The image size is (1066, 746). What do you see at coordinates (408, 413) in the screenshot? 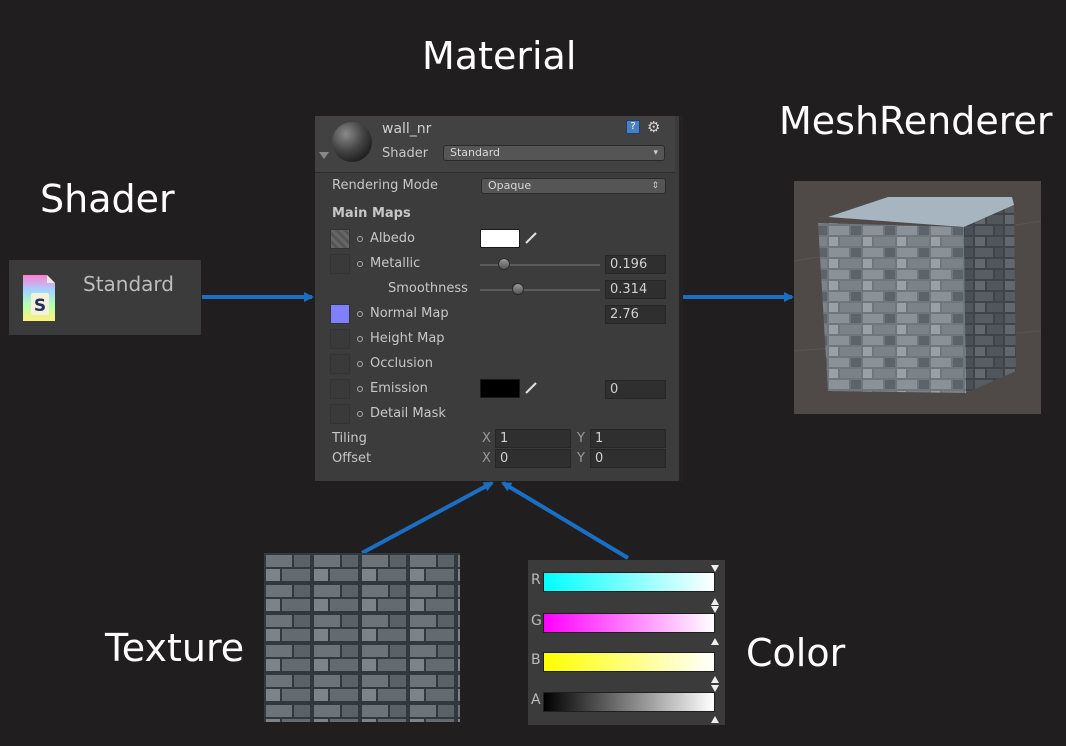
I see `detail-mask-label: Detail Mask` at bounding box center [408, 413].